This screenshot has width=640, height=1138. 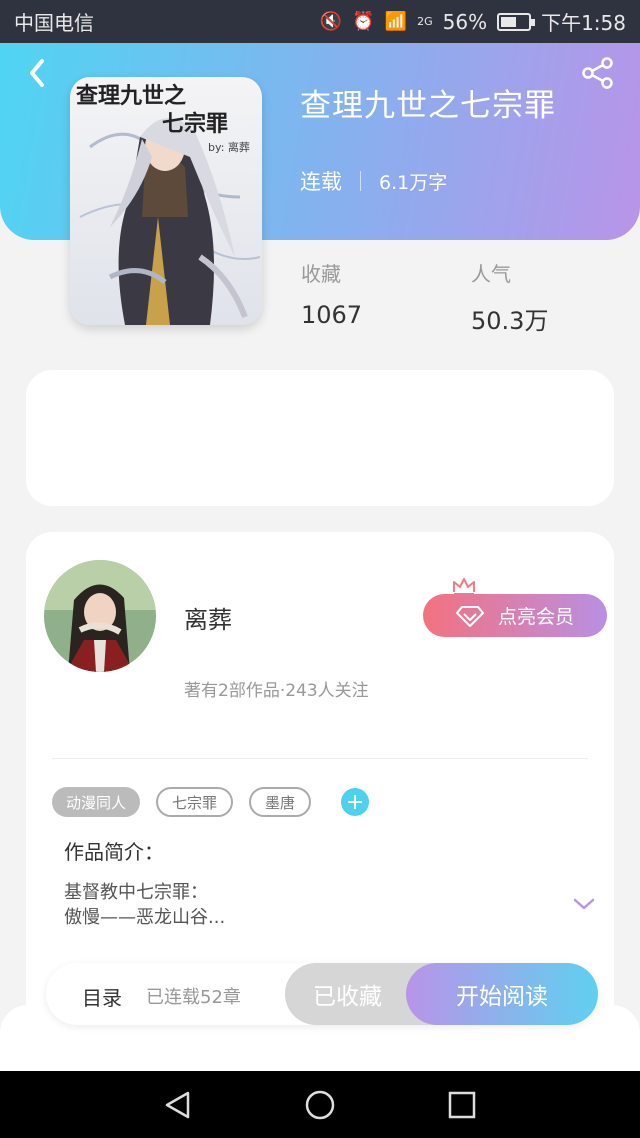 I want to click on vip-button-label: 点亮会员, so click(x=535, y=617).